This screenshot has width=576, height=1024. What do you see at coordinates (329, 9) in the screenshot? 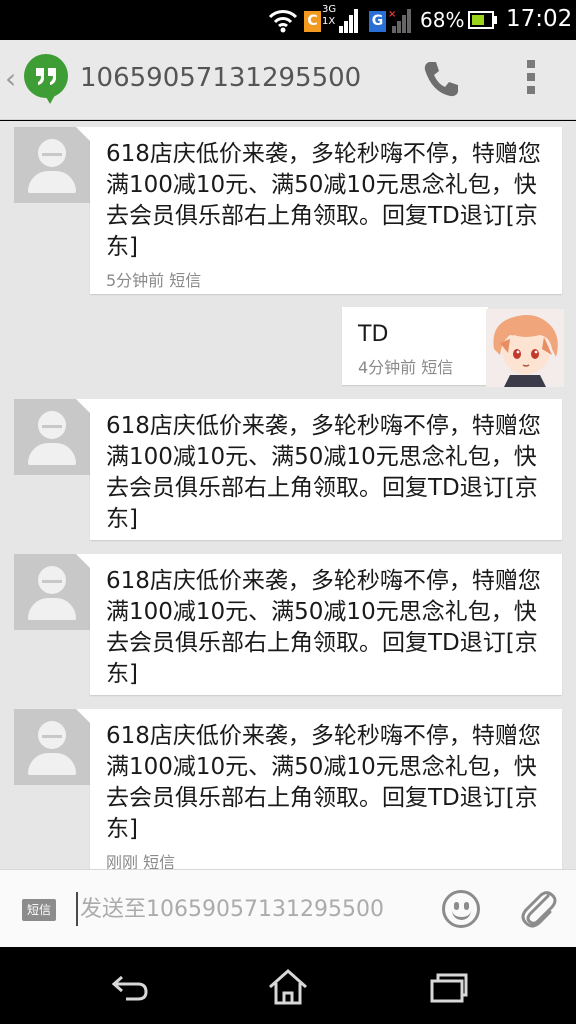
I see `network-type-top: 3G` at bounding box center [329, 9].